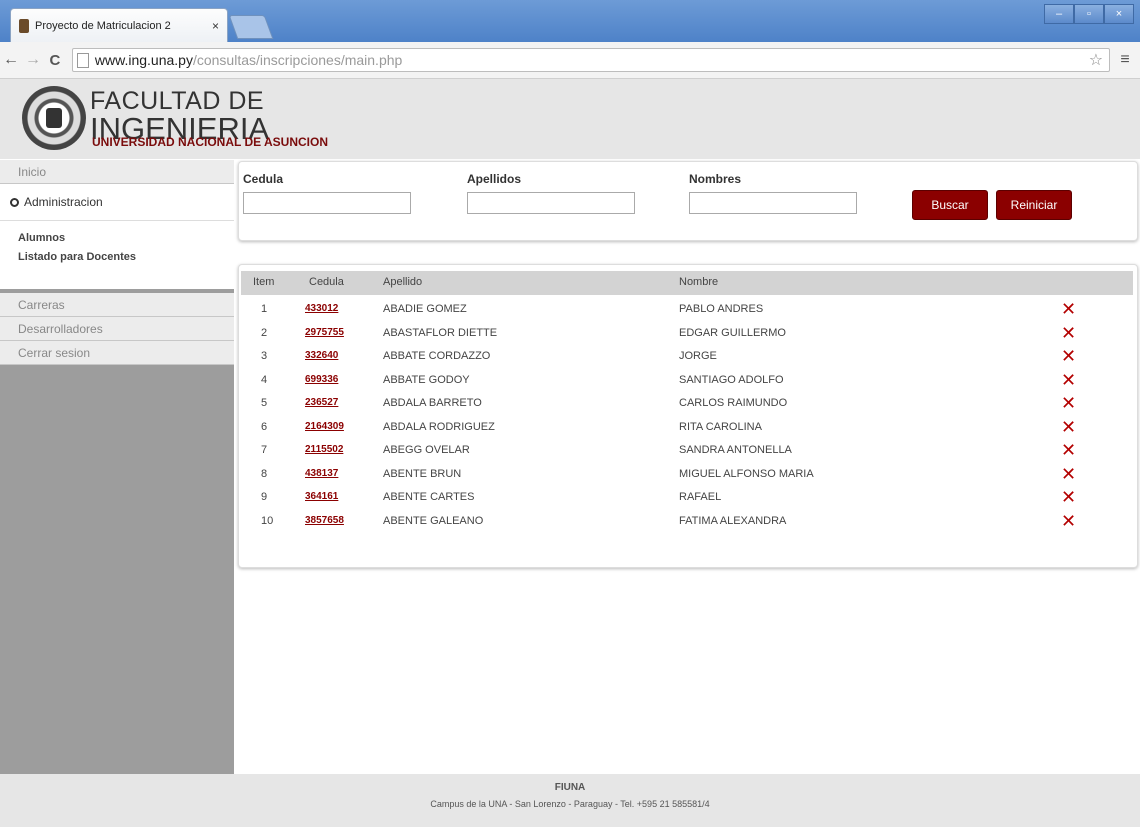  What do you see at coordinates (429, 497) in the screenshot?
I see `apellido-cell: ABENTE CARTES` at bounding box center [429, 497].